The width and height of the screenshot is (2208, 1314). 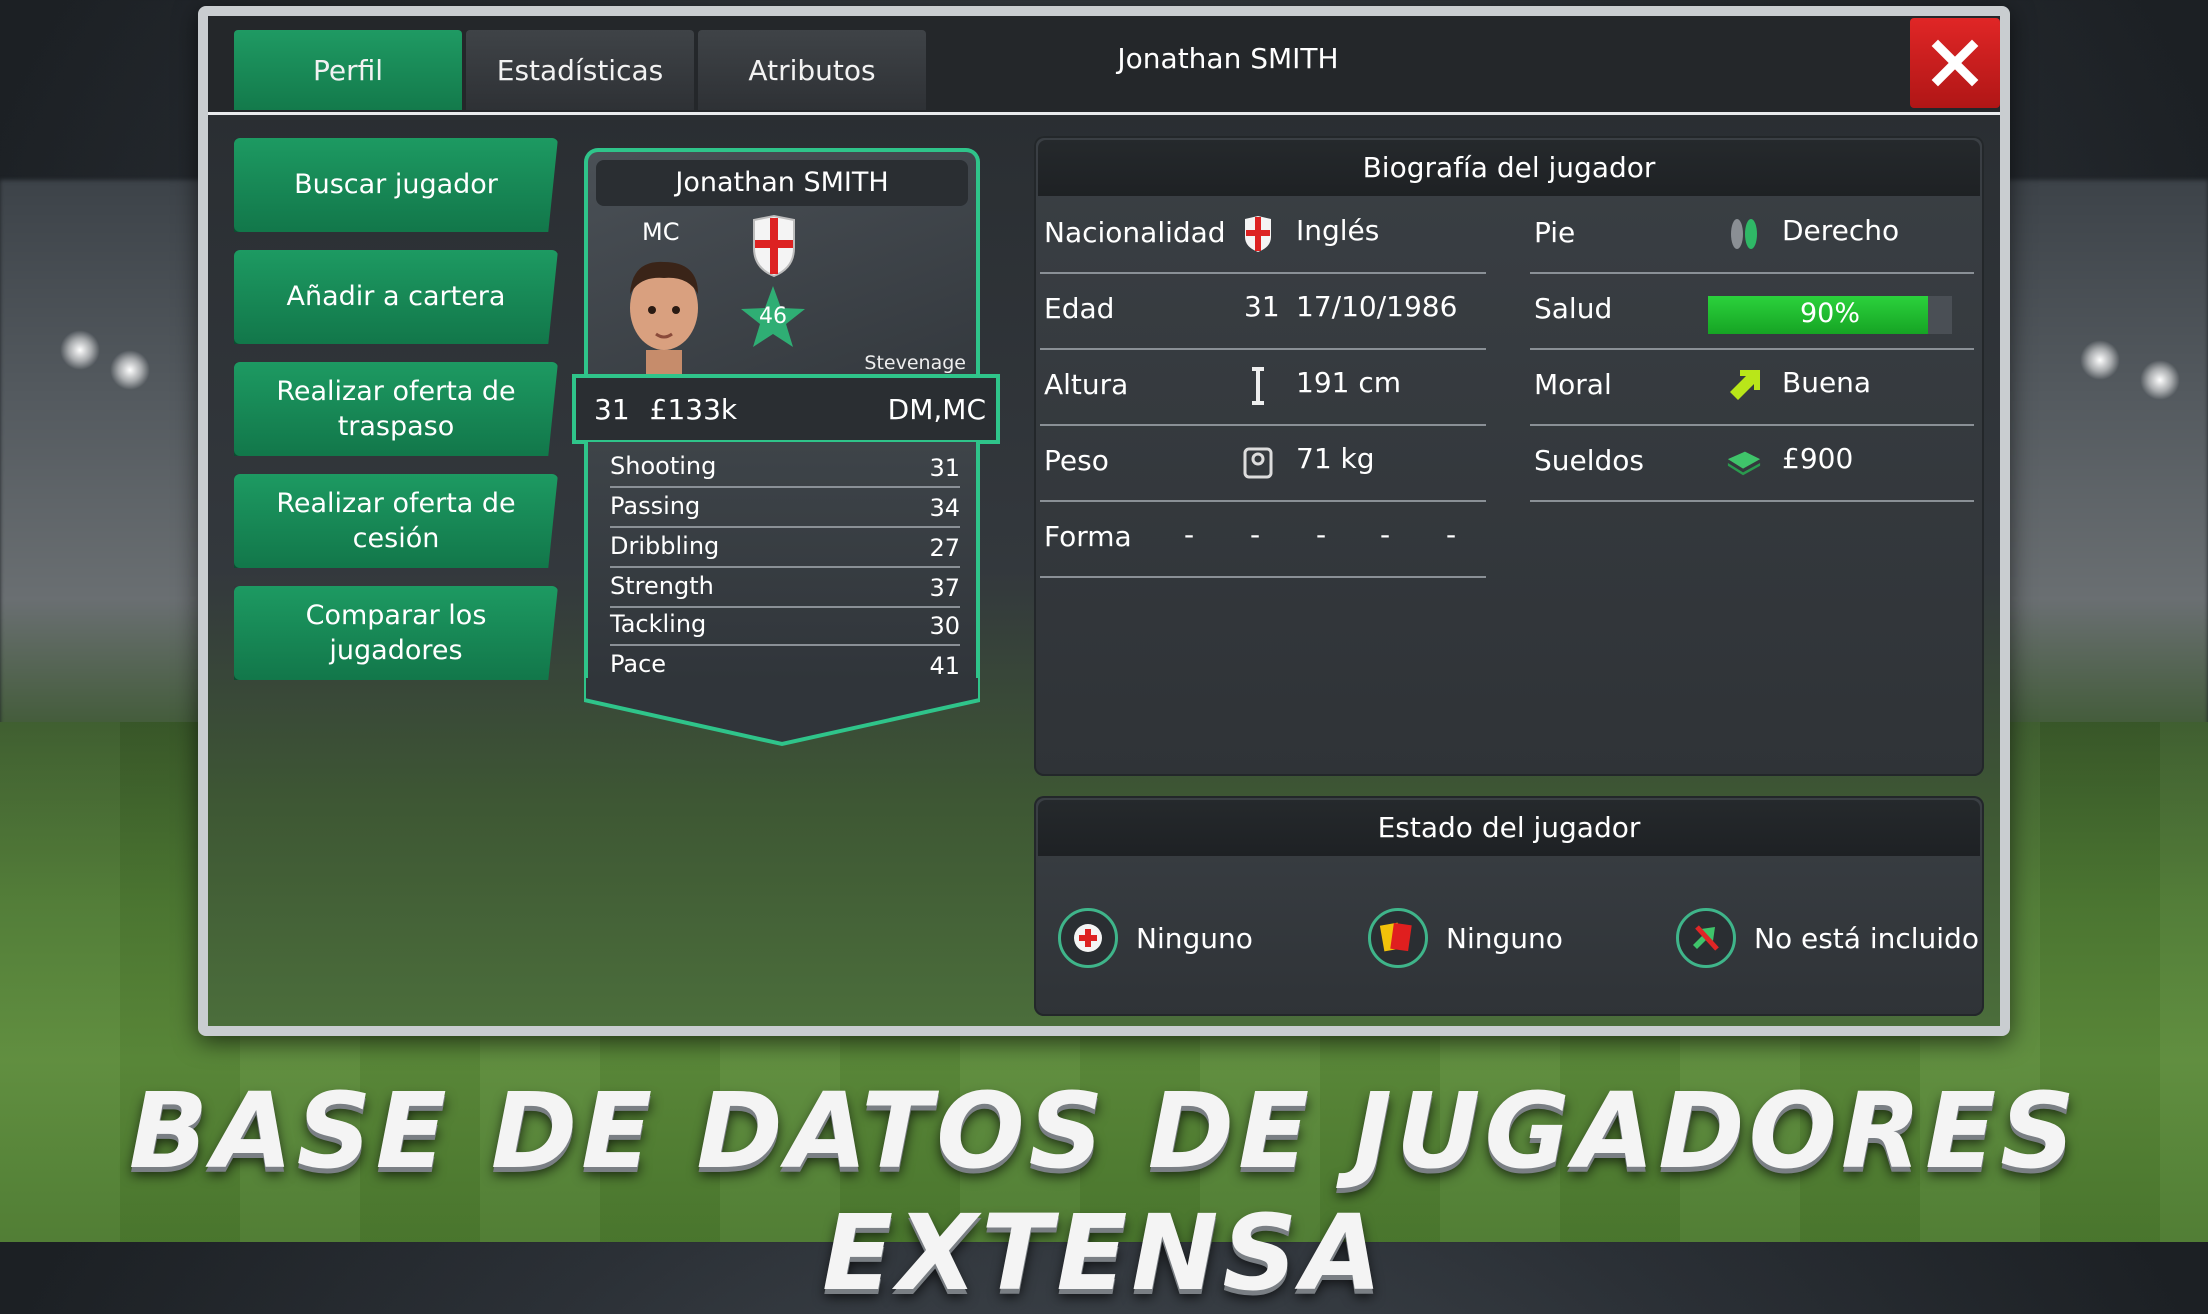 I want to click on card-positions: DM,MC, so click(x=936, y=409).